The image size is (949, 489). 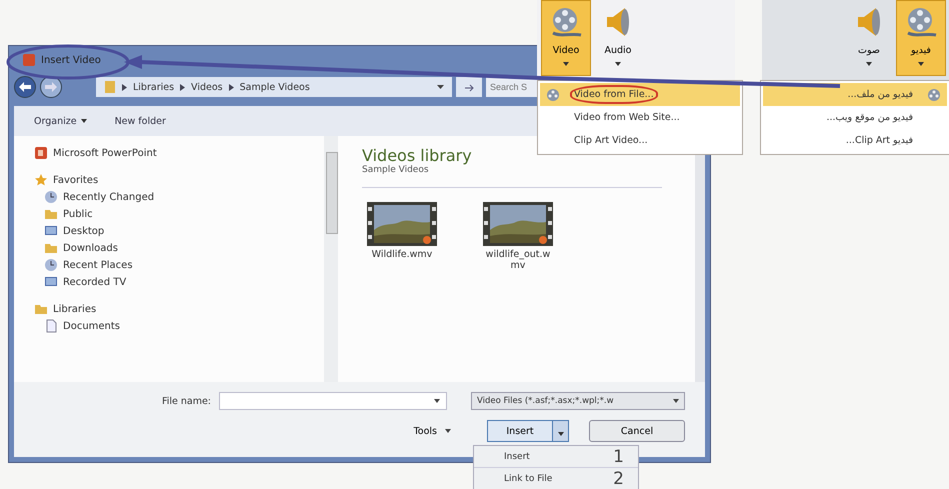 What do you see at coordinates (637, 431) in the screenshot?
I see `cancel-button: Cancel` at bounding box center [637, 431].